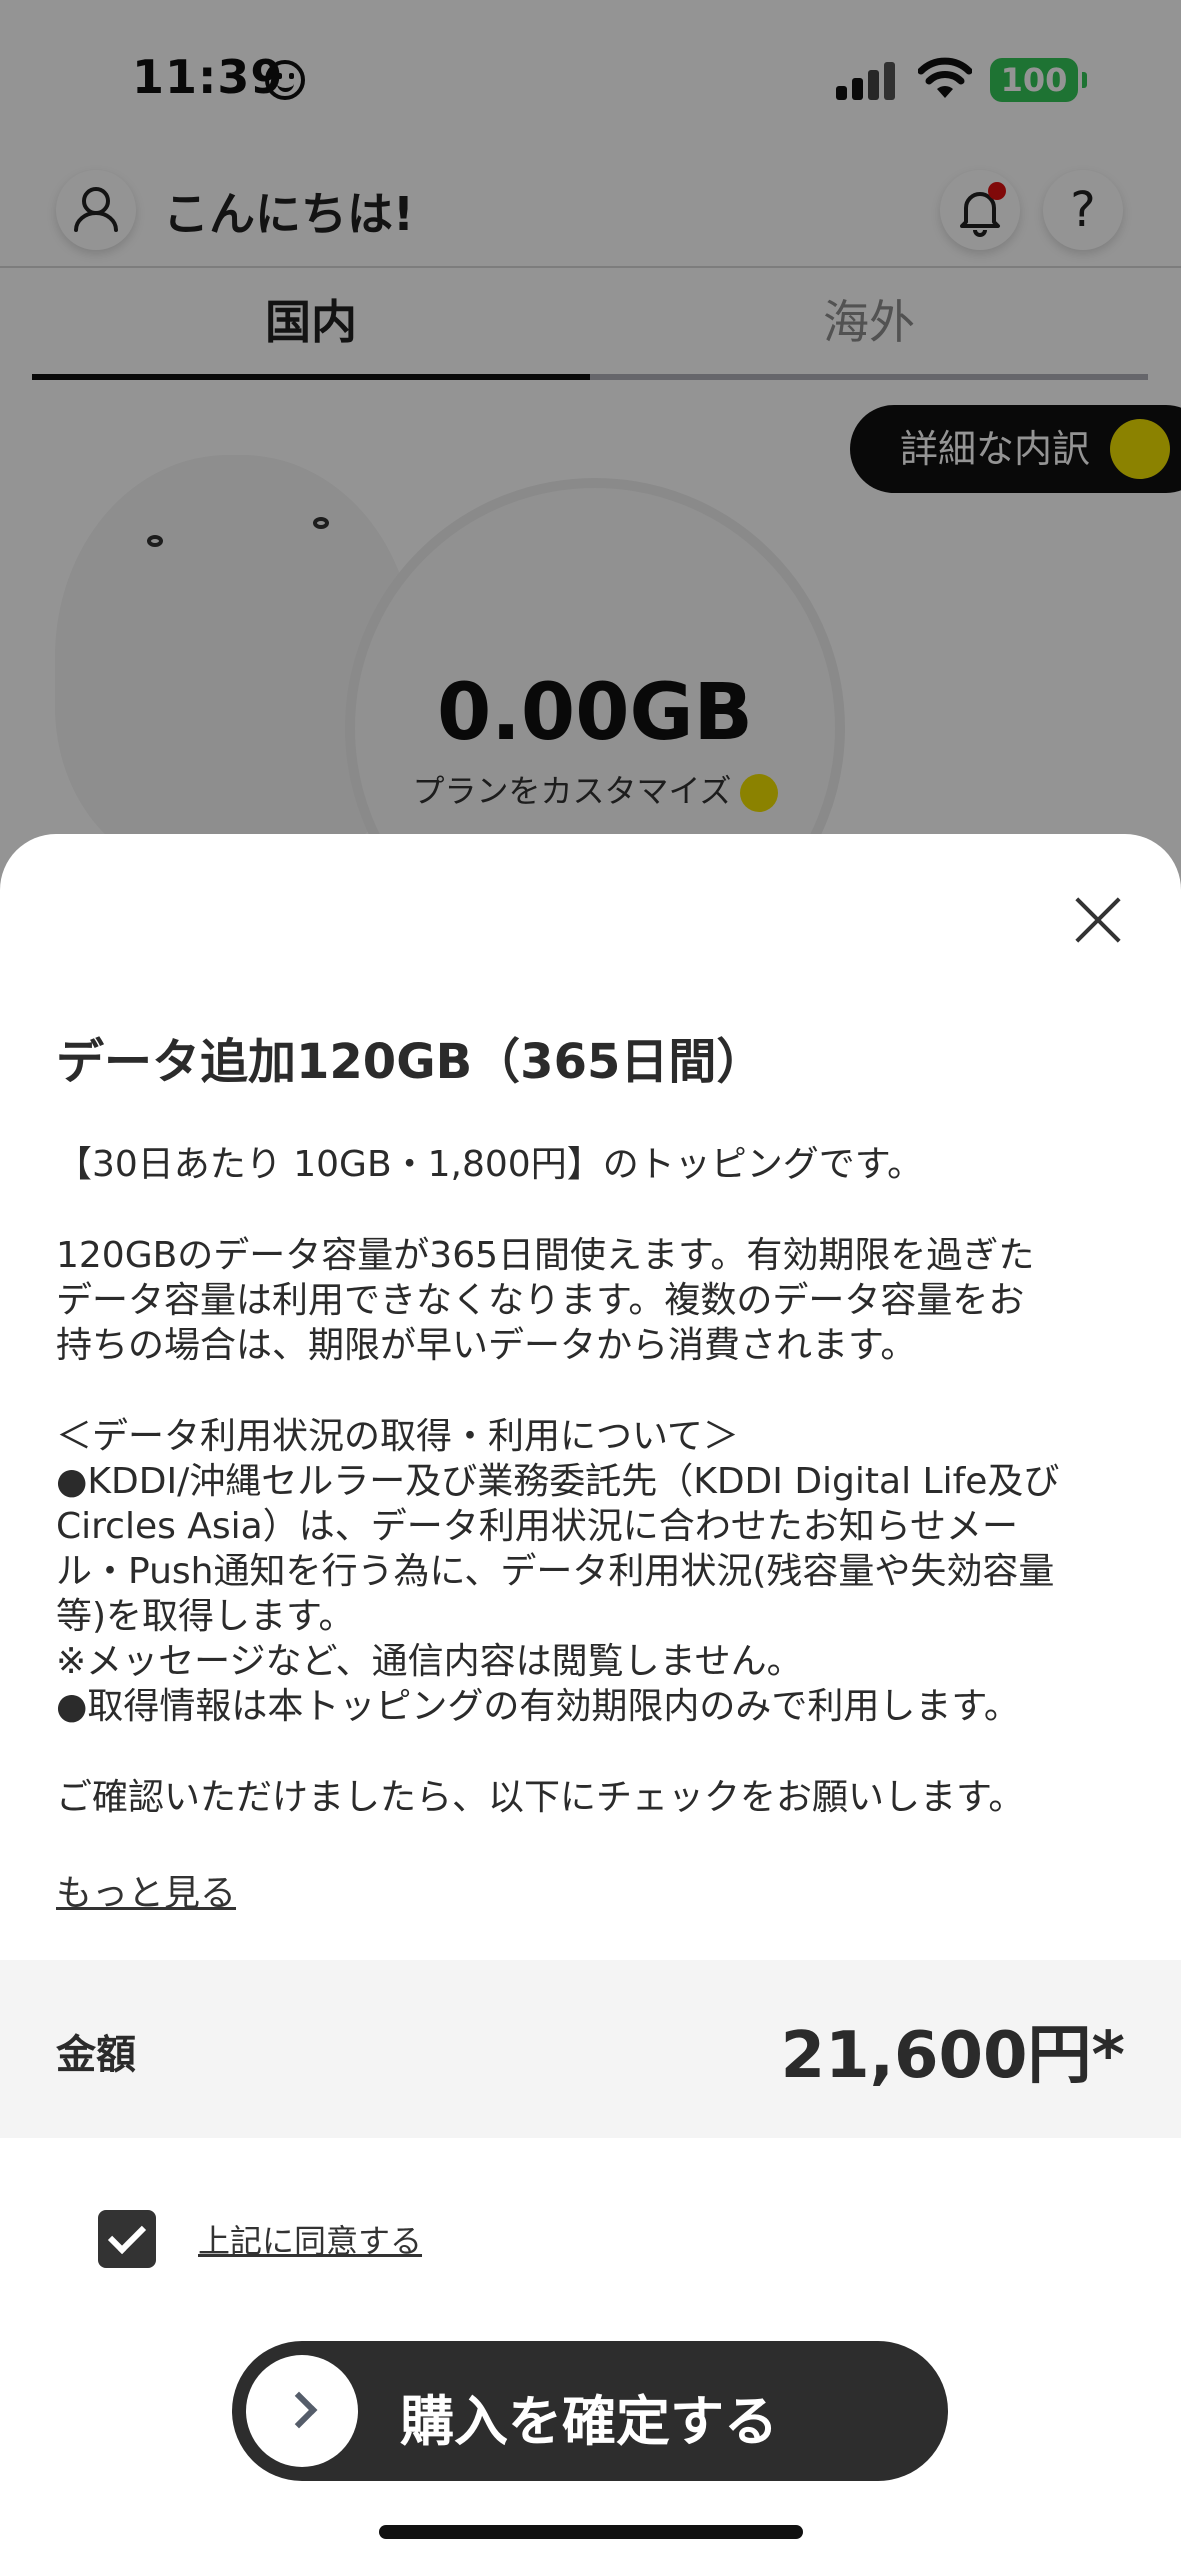  Describe the element at coordinates (96, 2055) in the screenshot. I see `price-label: 金額` at that location.